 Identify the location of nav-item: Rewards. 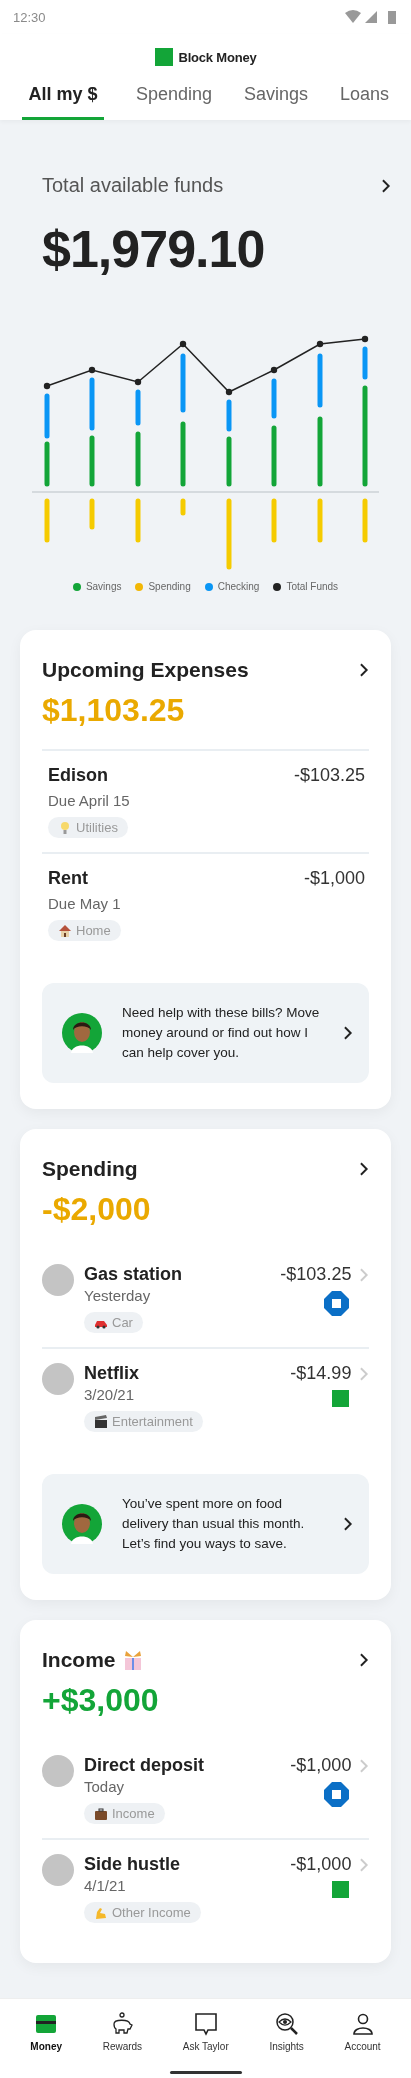
(122, 2031).